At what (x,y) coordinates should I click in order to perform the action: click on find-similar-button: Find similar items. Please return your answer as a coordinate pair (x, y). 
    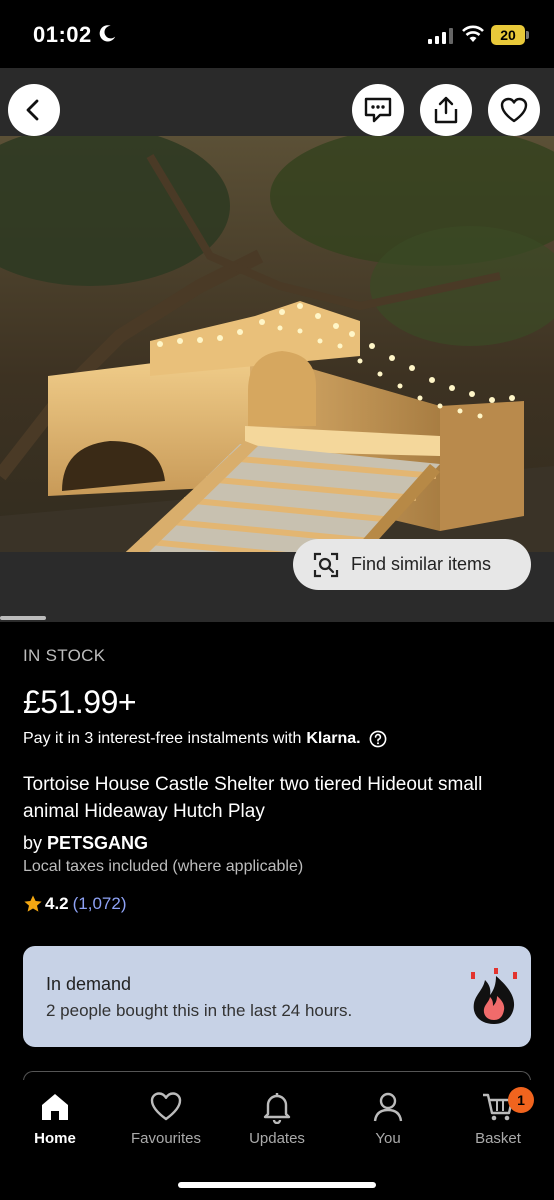
    Looking at the image, I should click on (412, 564).